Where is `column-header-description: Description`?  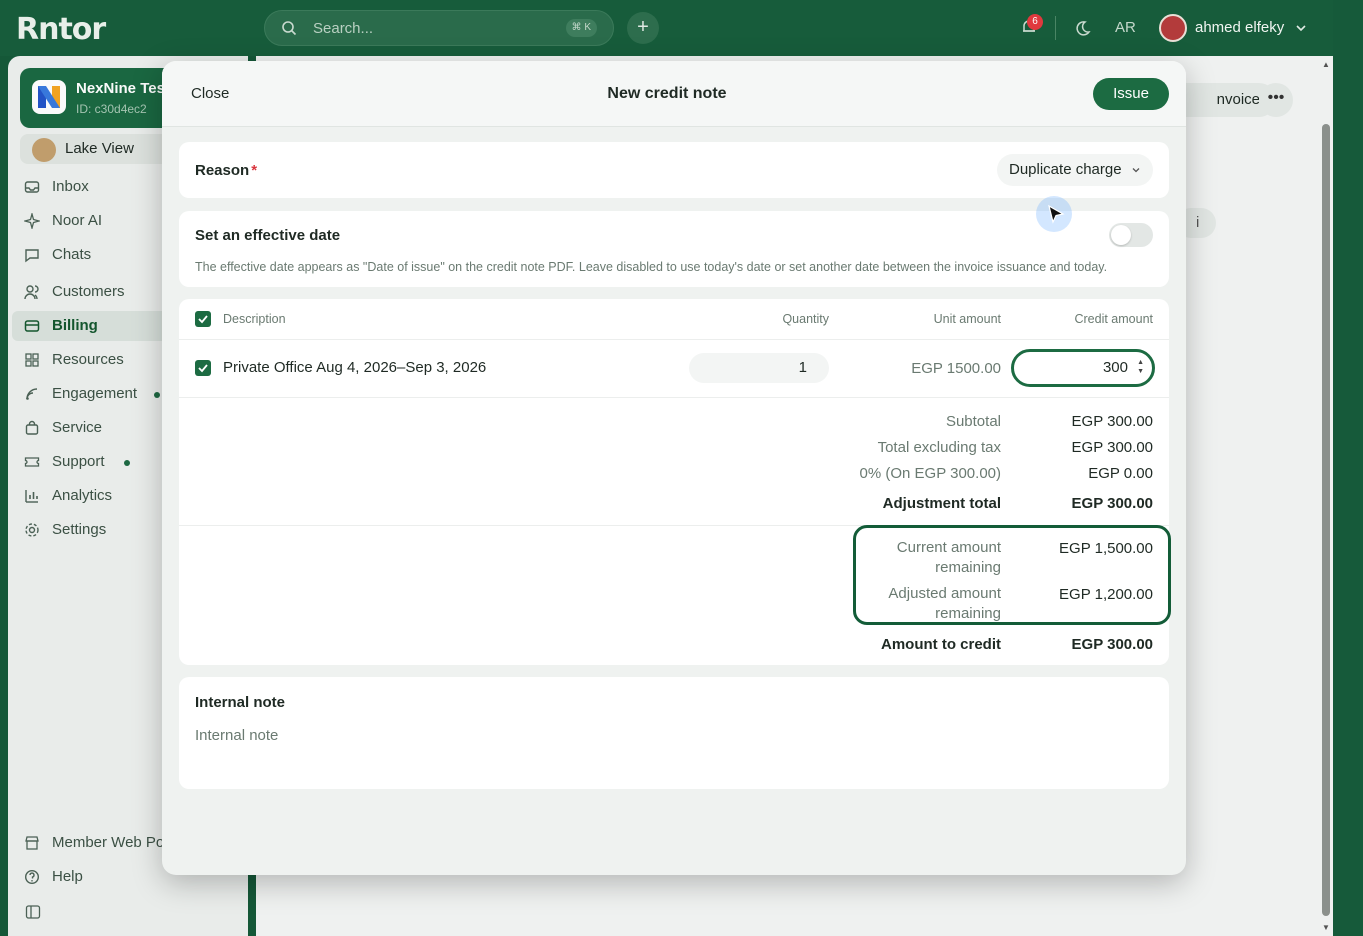 column-header-description: Description is located at coordinates (254, 319).